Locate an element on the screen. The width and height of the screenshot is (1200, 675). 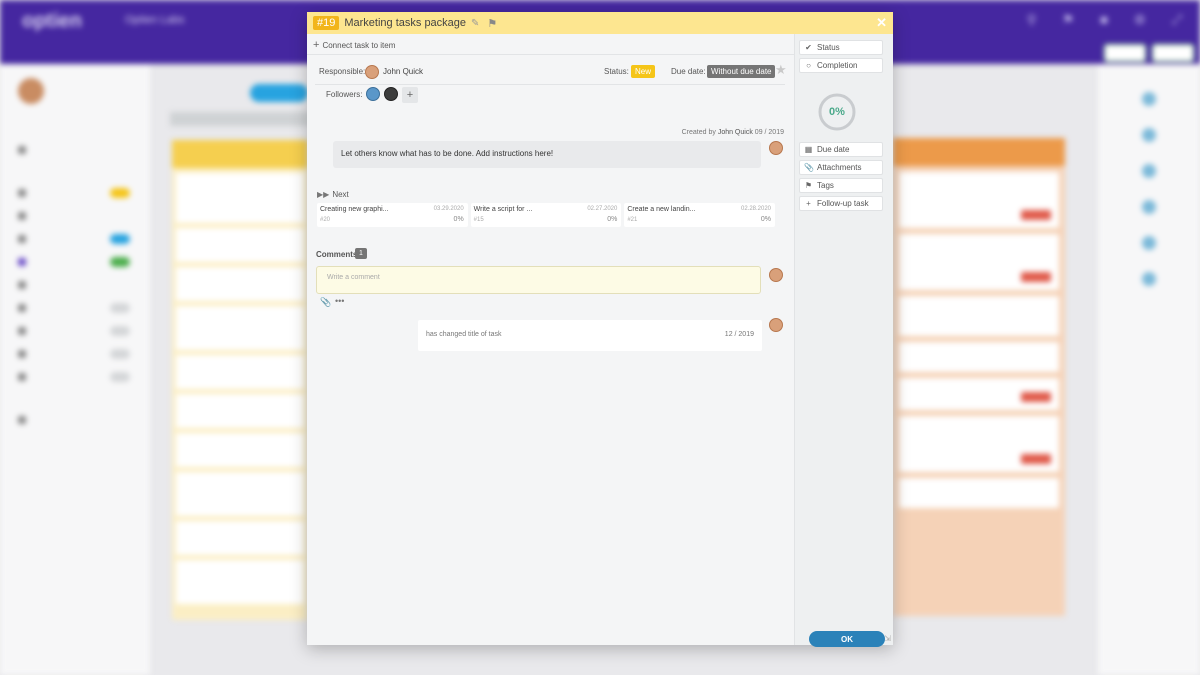
status-label: Status: is located at coordinates (616, 71).